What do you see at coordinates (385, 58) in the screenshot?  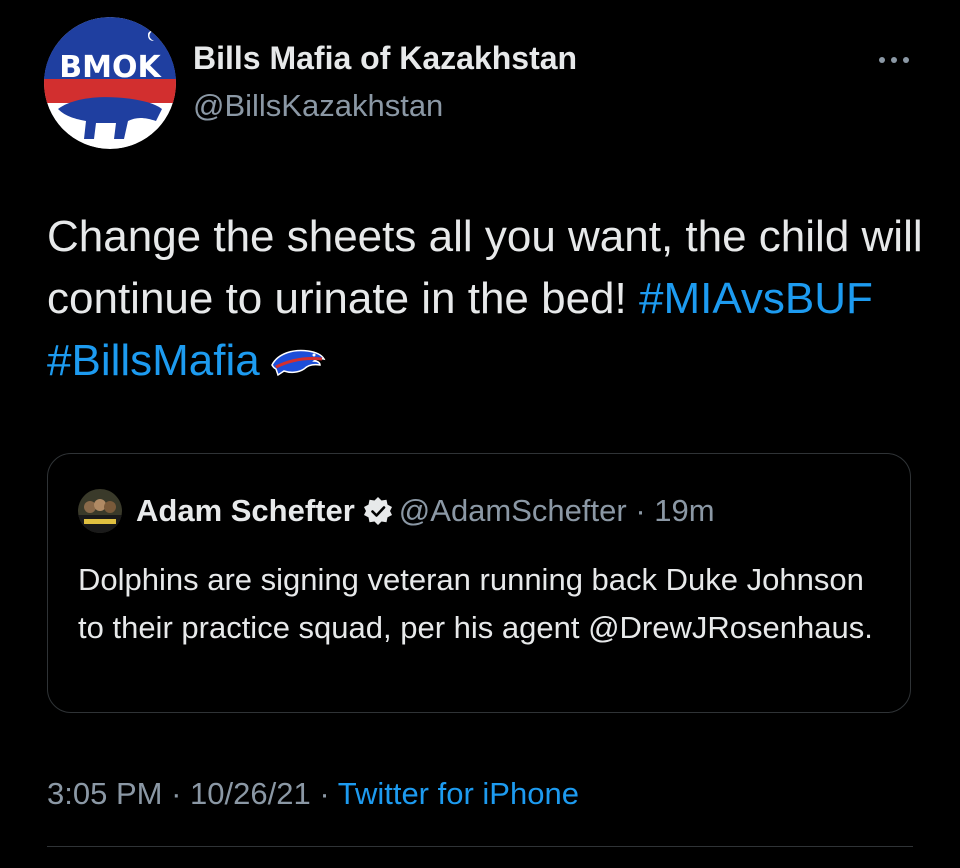 I see `author-display-name: Bills Mafia of Kazakhstan` at bounding box center [385, 58].